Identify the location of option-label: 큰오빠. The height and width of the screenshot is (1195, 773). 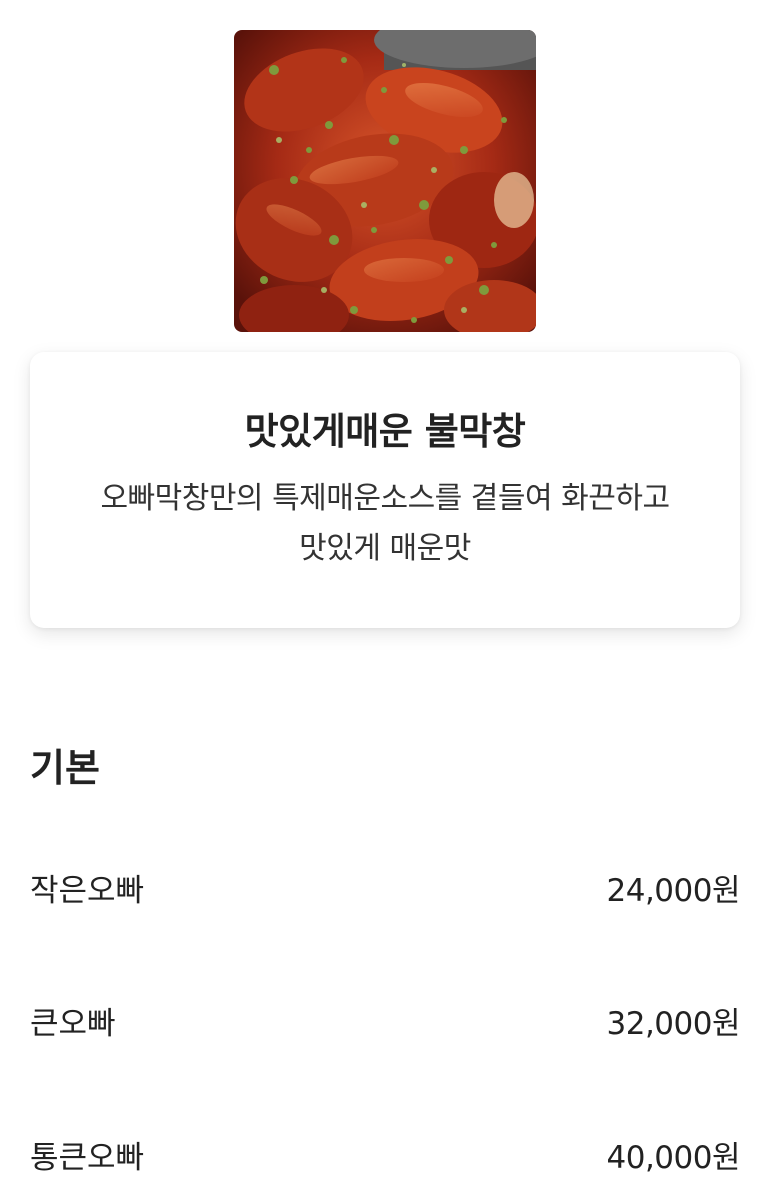
(73, 1023).